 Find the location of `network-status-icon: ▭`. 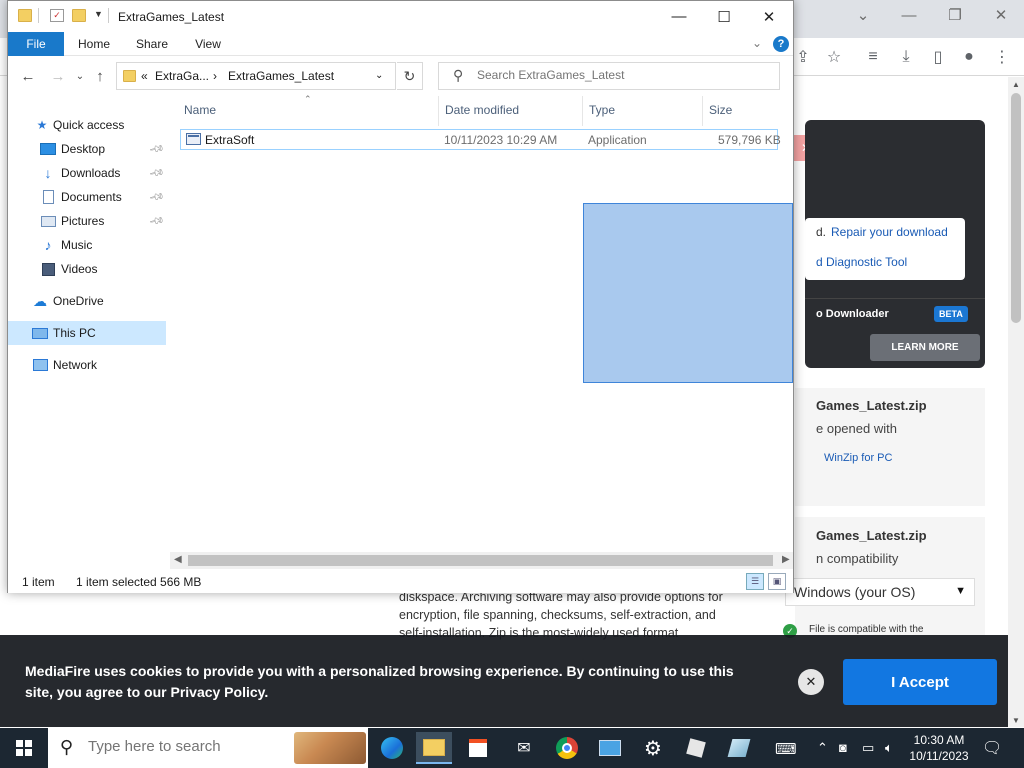

network-status-icon: ▭ is located at coordinates (868, 748).